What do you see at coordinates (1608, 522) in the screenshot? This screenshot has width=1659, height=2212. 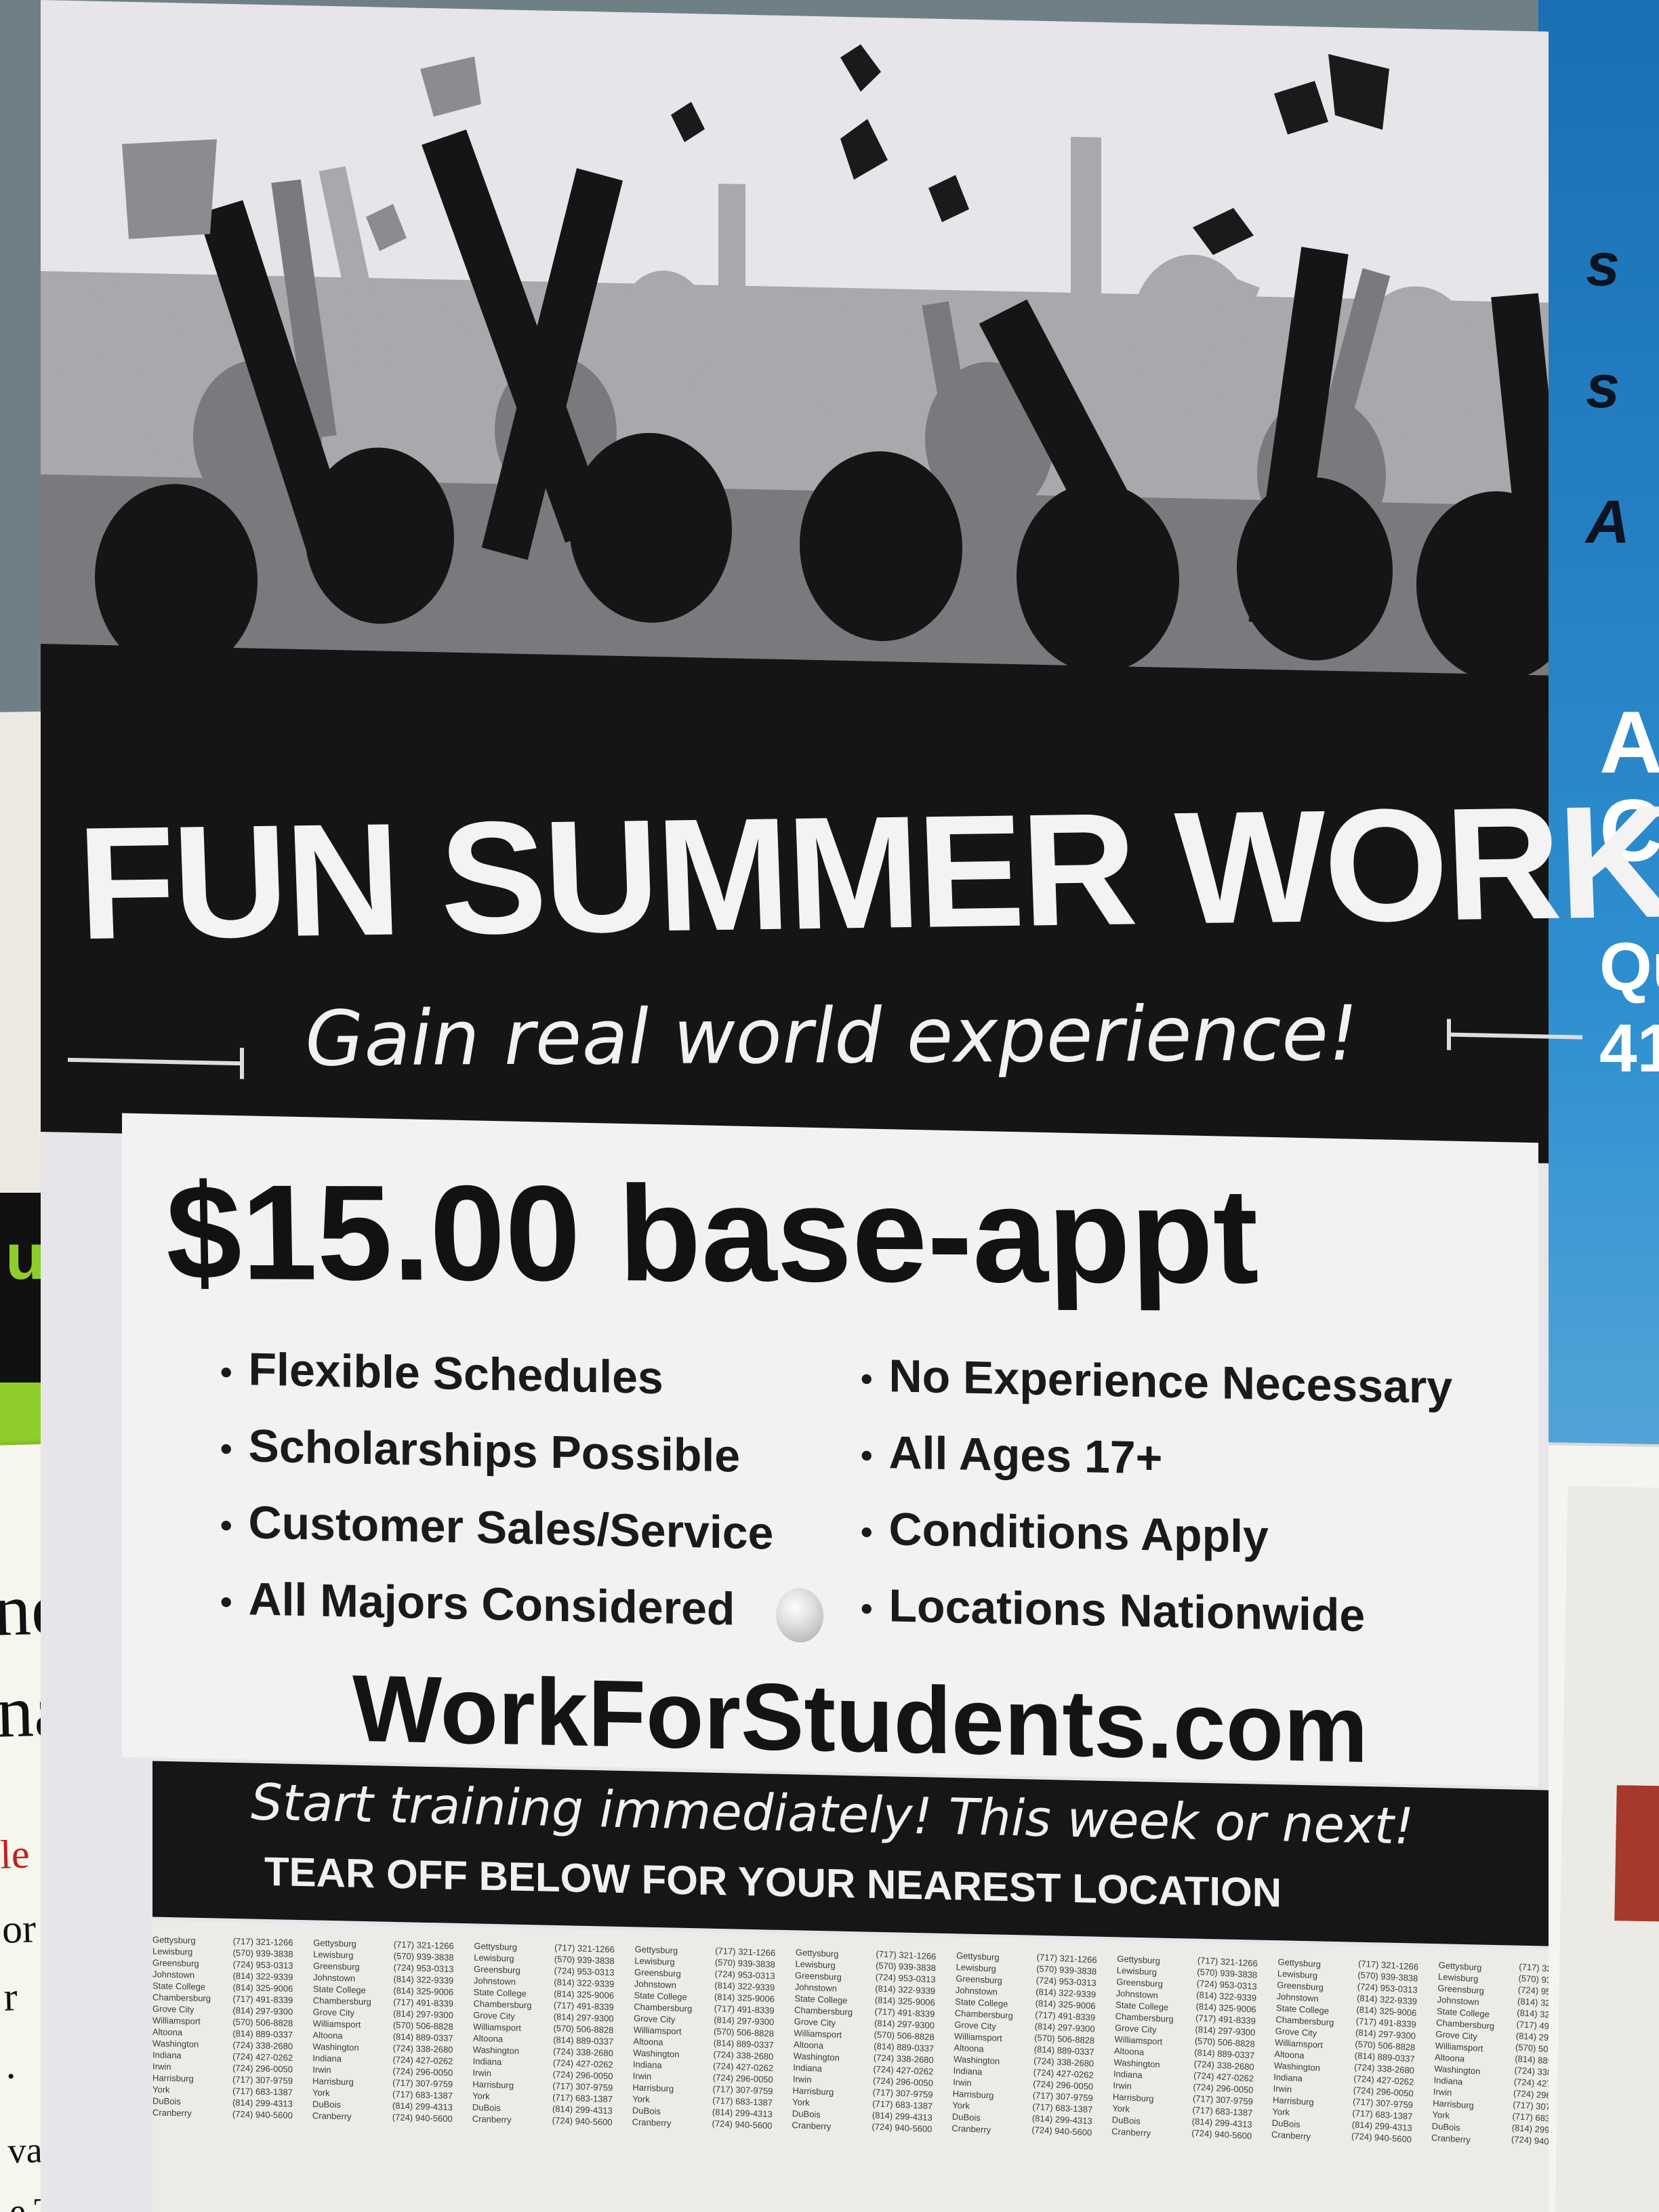 I see `right-poster-dark-glyph: A` at bounding box center [1608, 522].